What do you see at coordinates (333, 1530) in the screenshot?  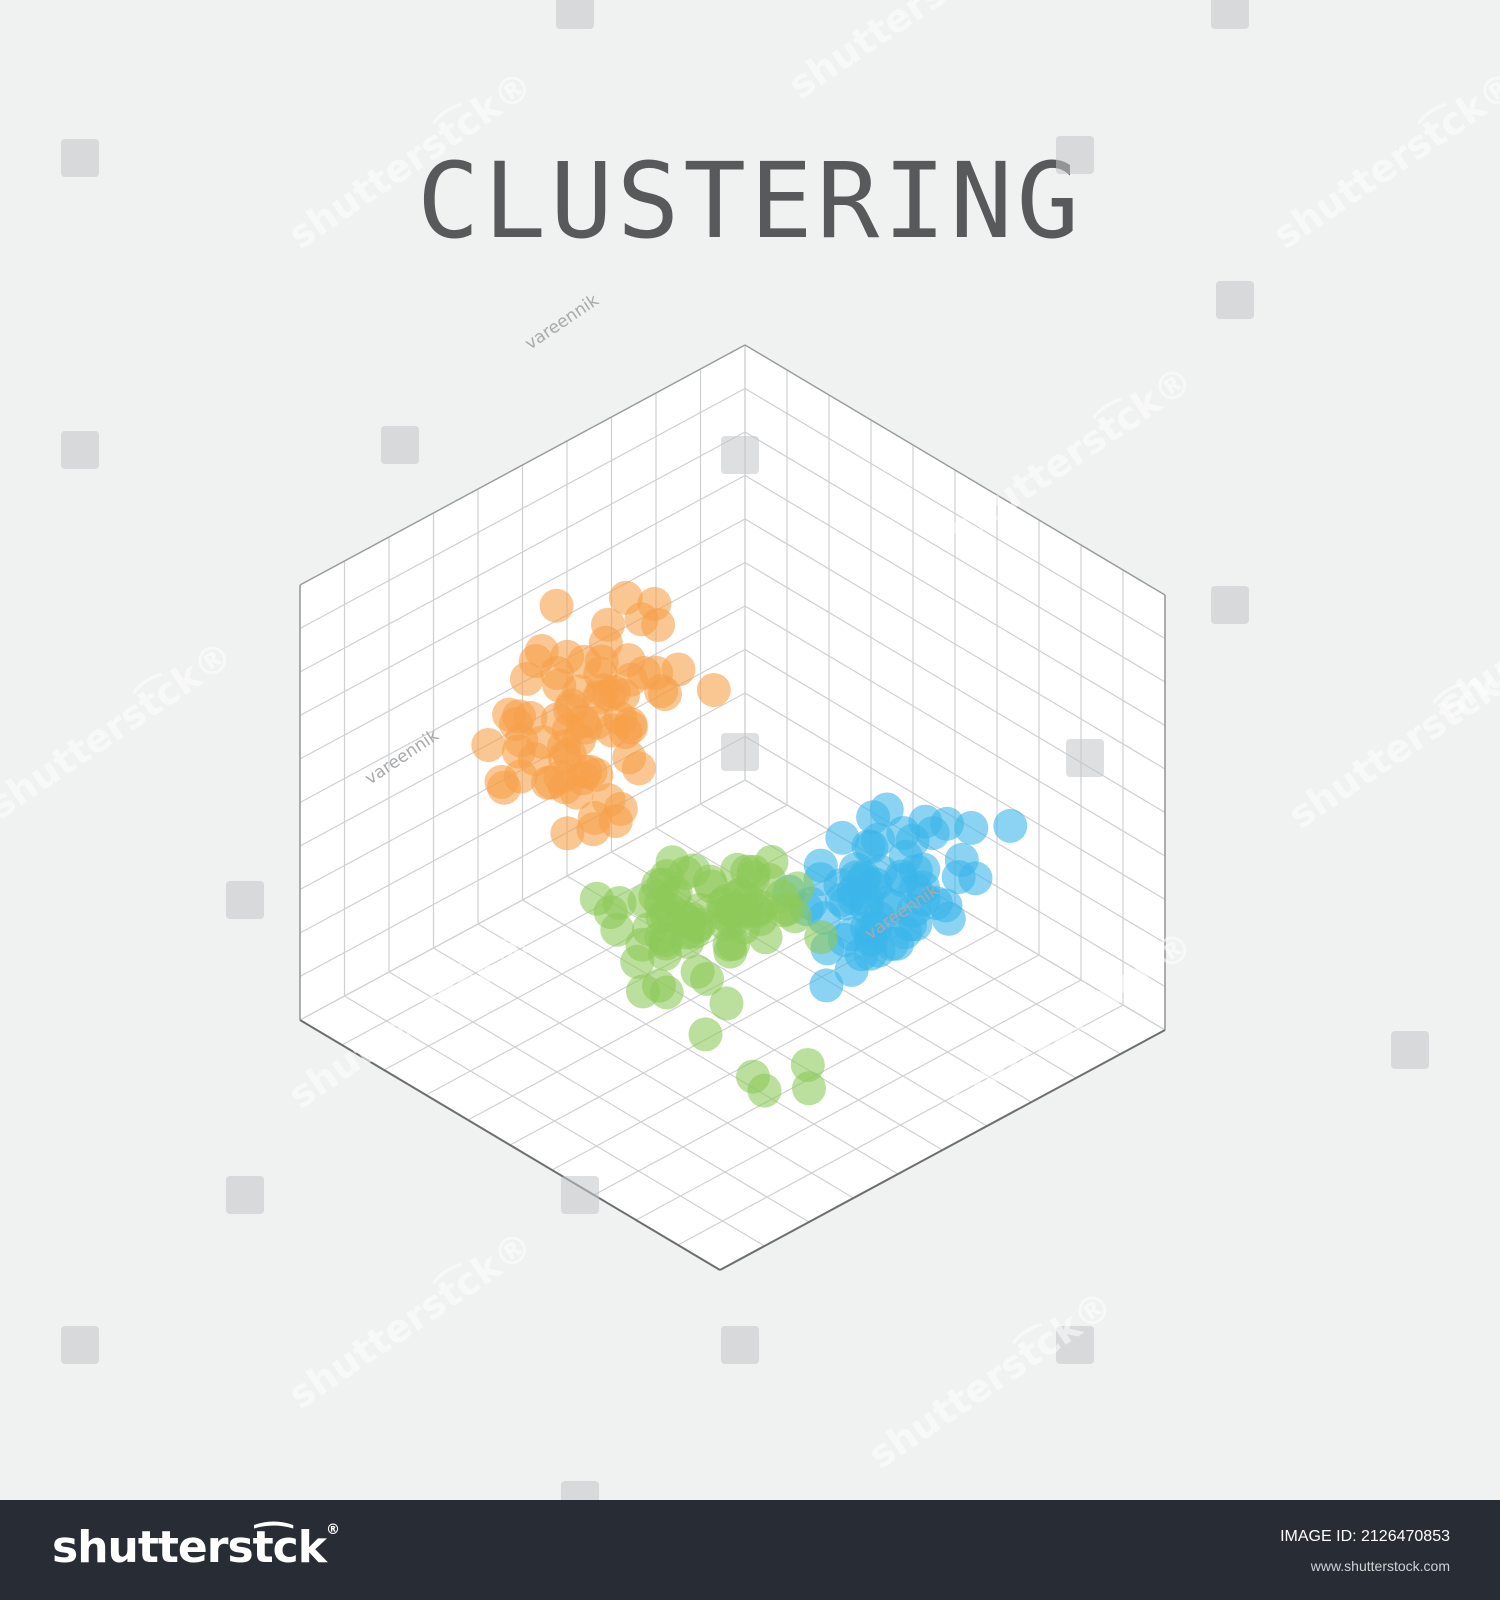 I see `footer-logo-mark: ®` at bounding box center [333, 1530].